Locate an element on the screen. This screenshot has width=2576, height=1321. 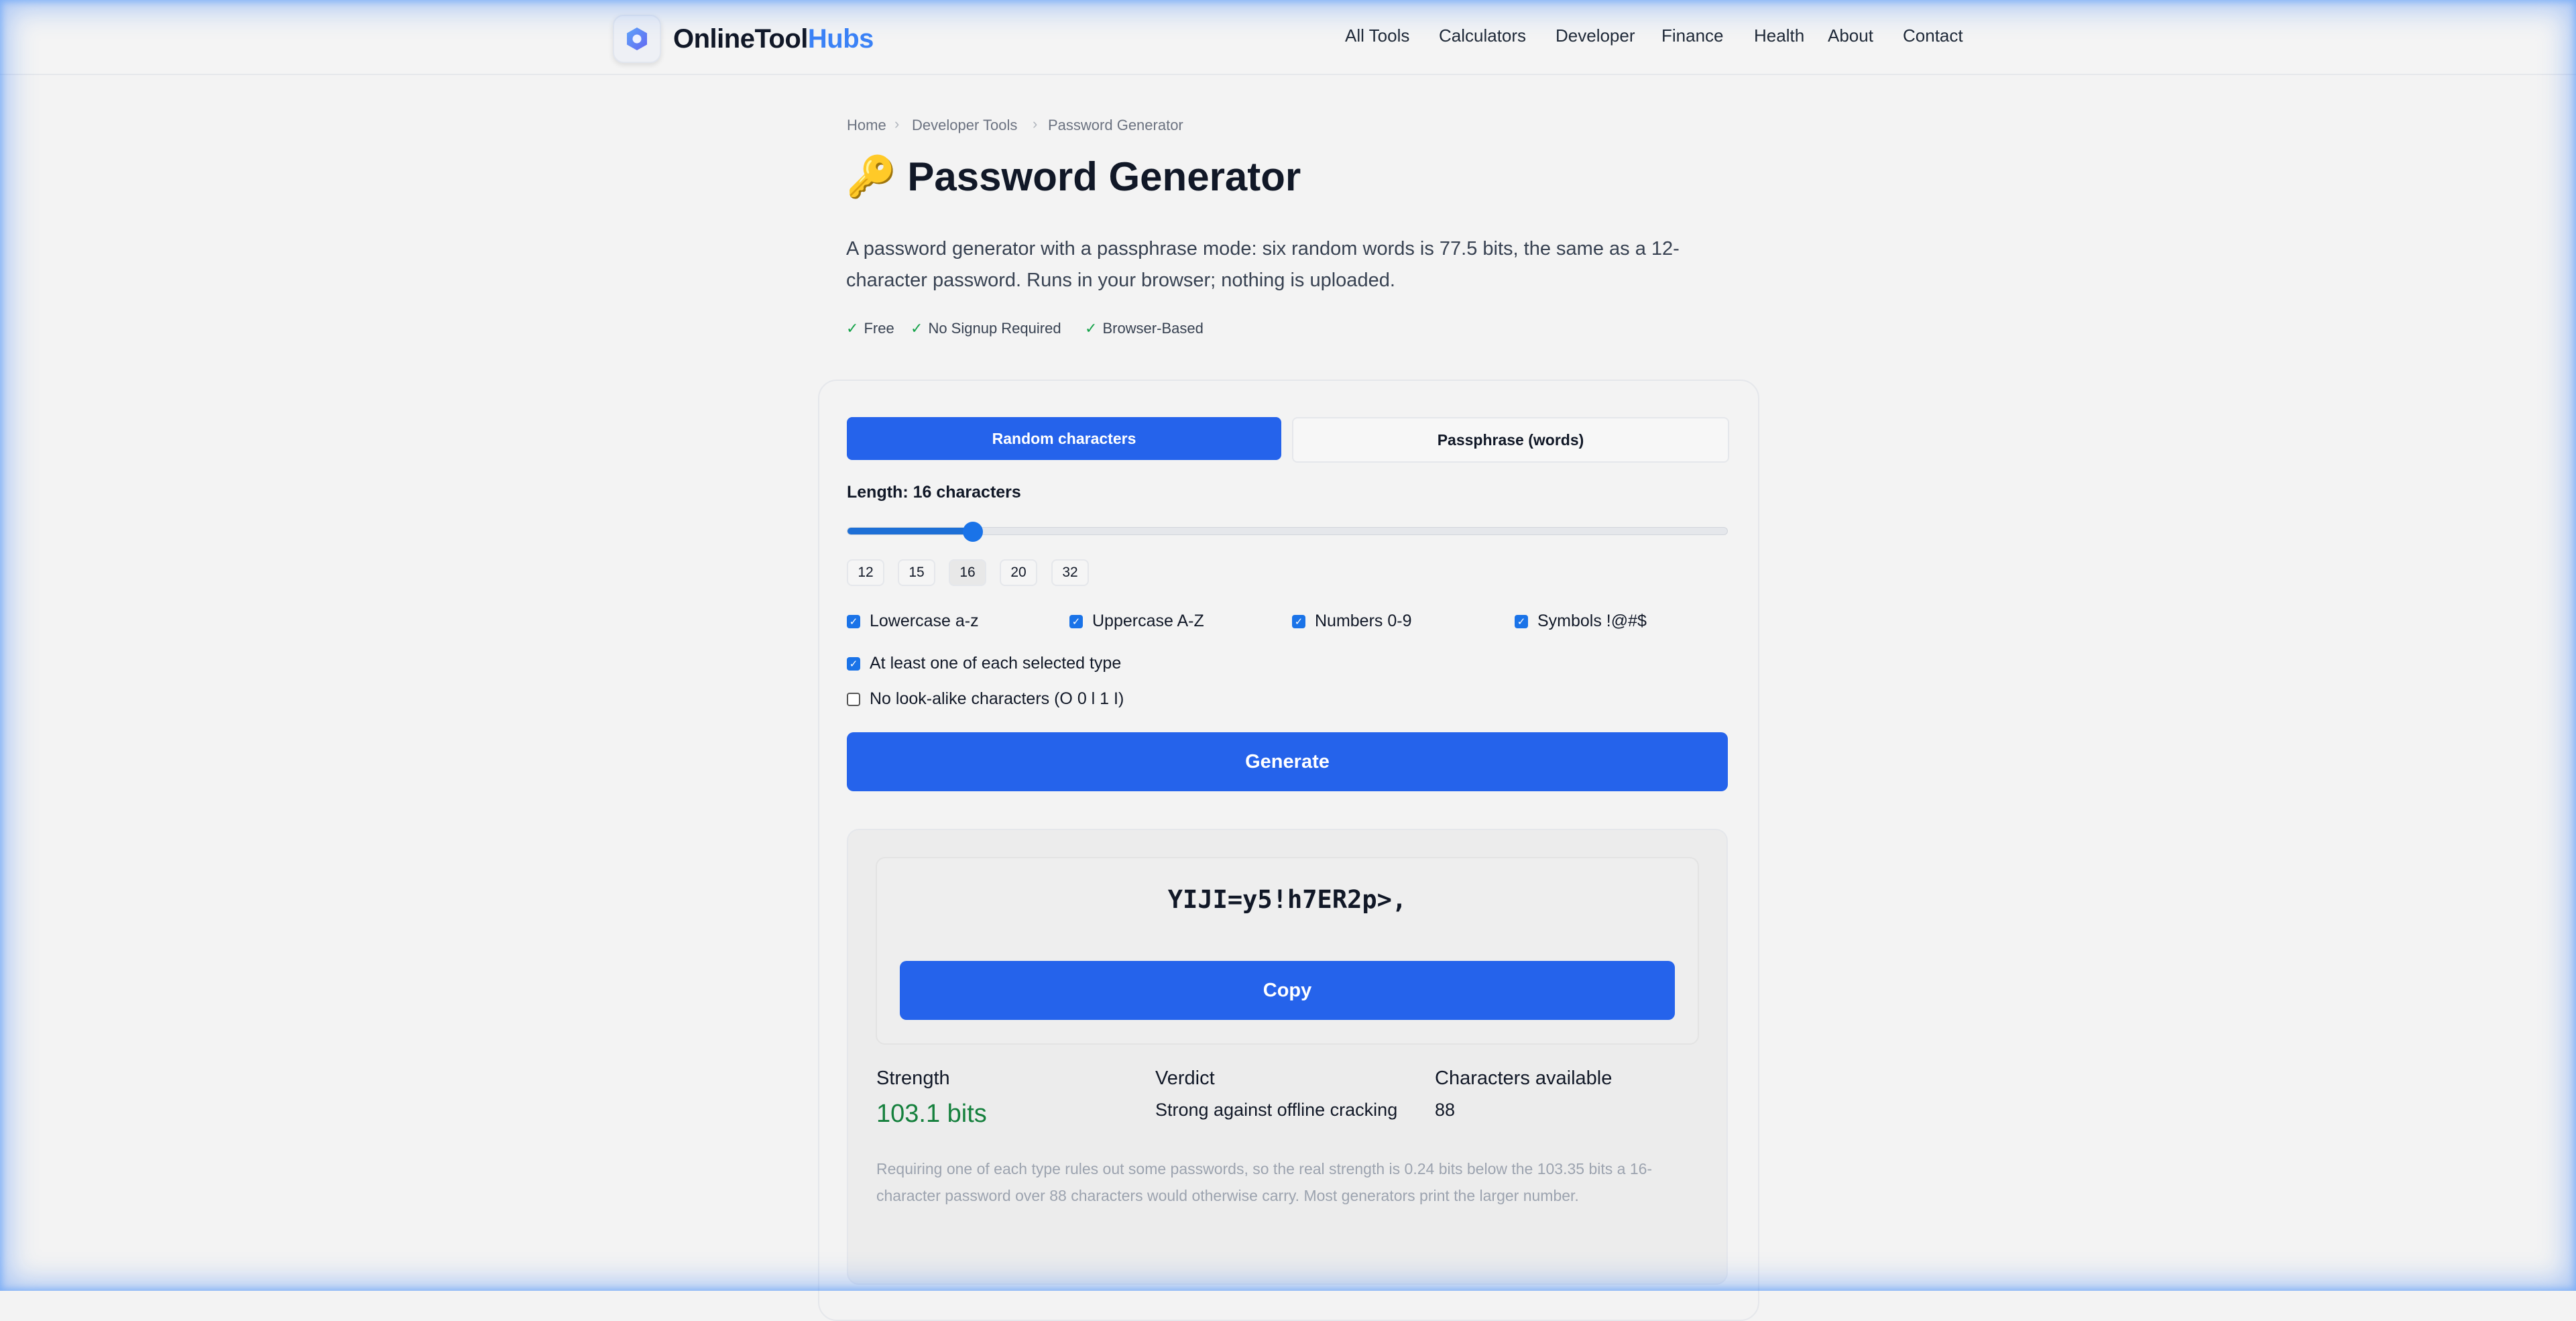
feature-badge-free: ✓ Free is located at coordinates (870, 329).